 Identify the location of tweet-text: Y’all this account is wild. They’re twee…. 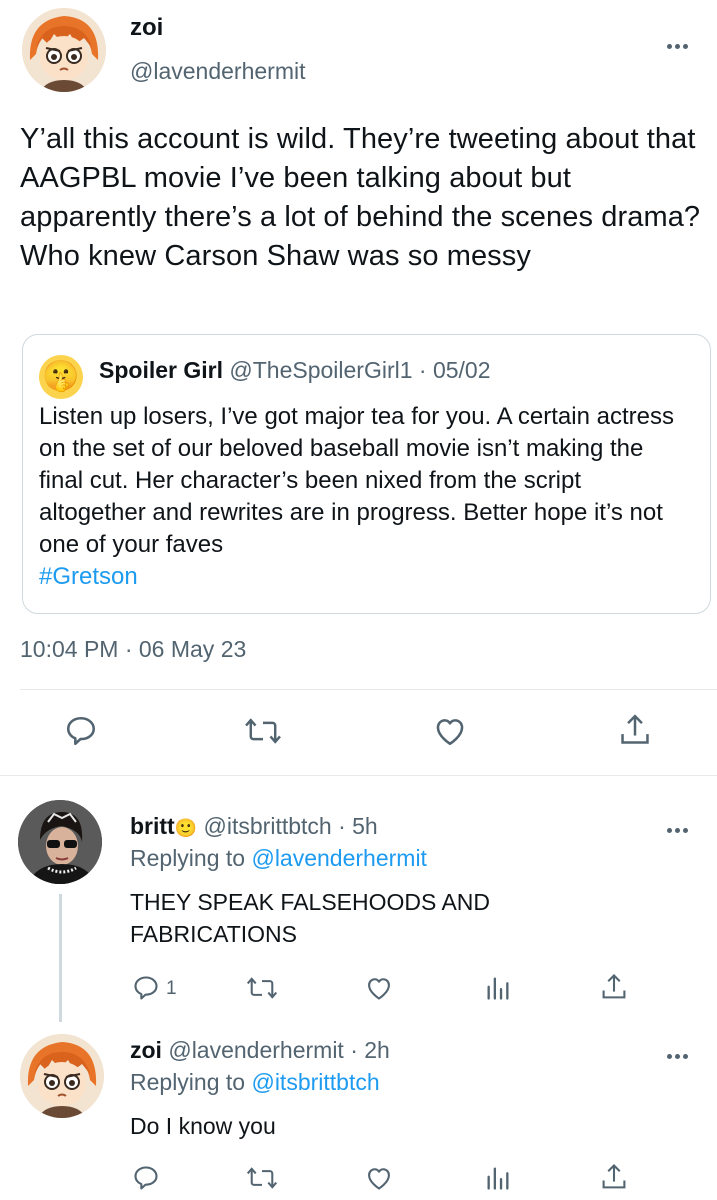
(360, 197).